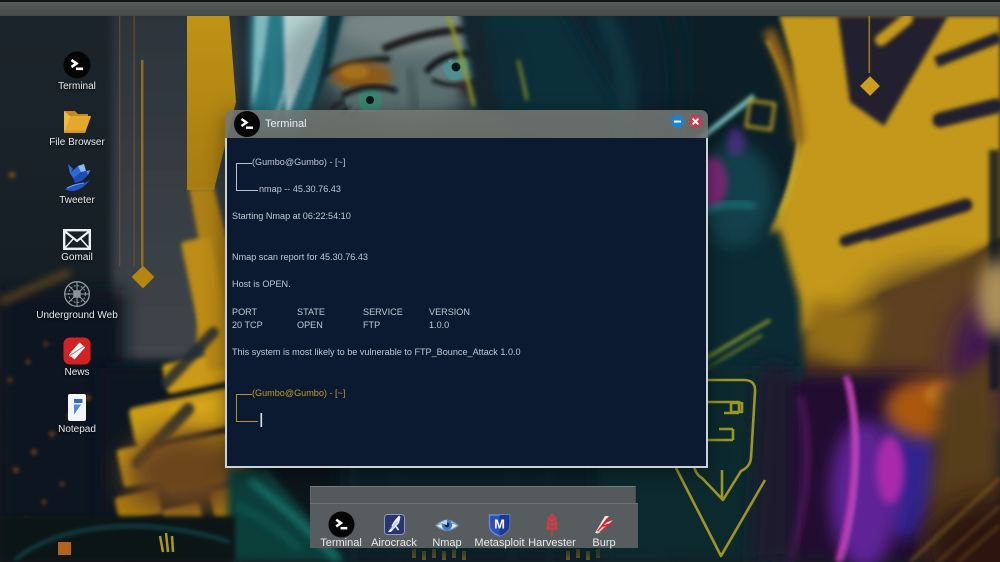 This screenshot has height=562, width=1000. I want to click on svg-text: M, so click(499, 523).